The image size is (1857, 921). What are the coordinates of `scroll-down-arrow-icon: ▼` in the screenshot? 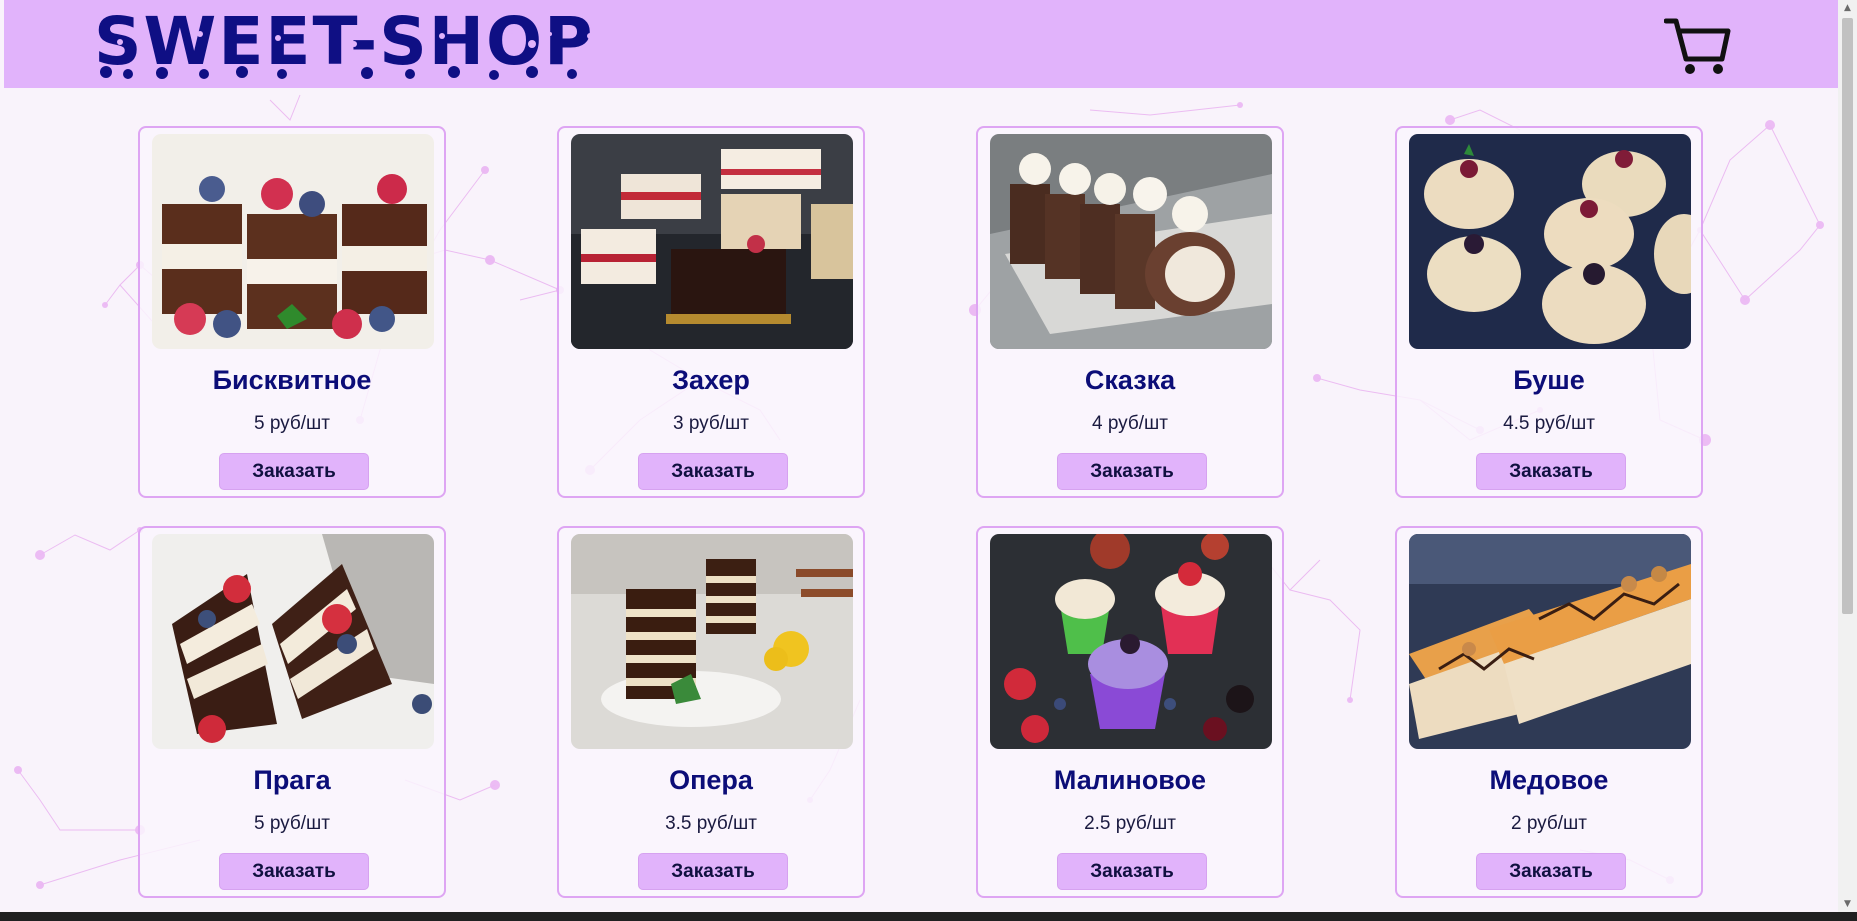 It's located at (1847, 904).